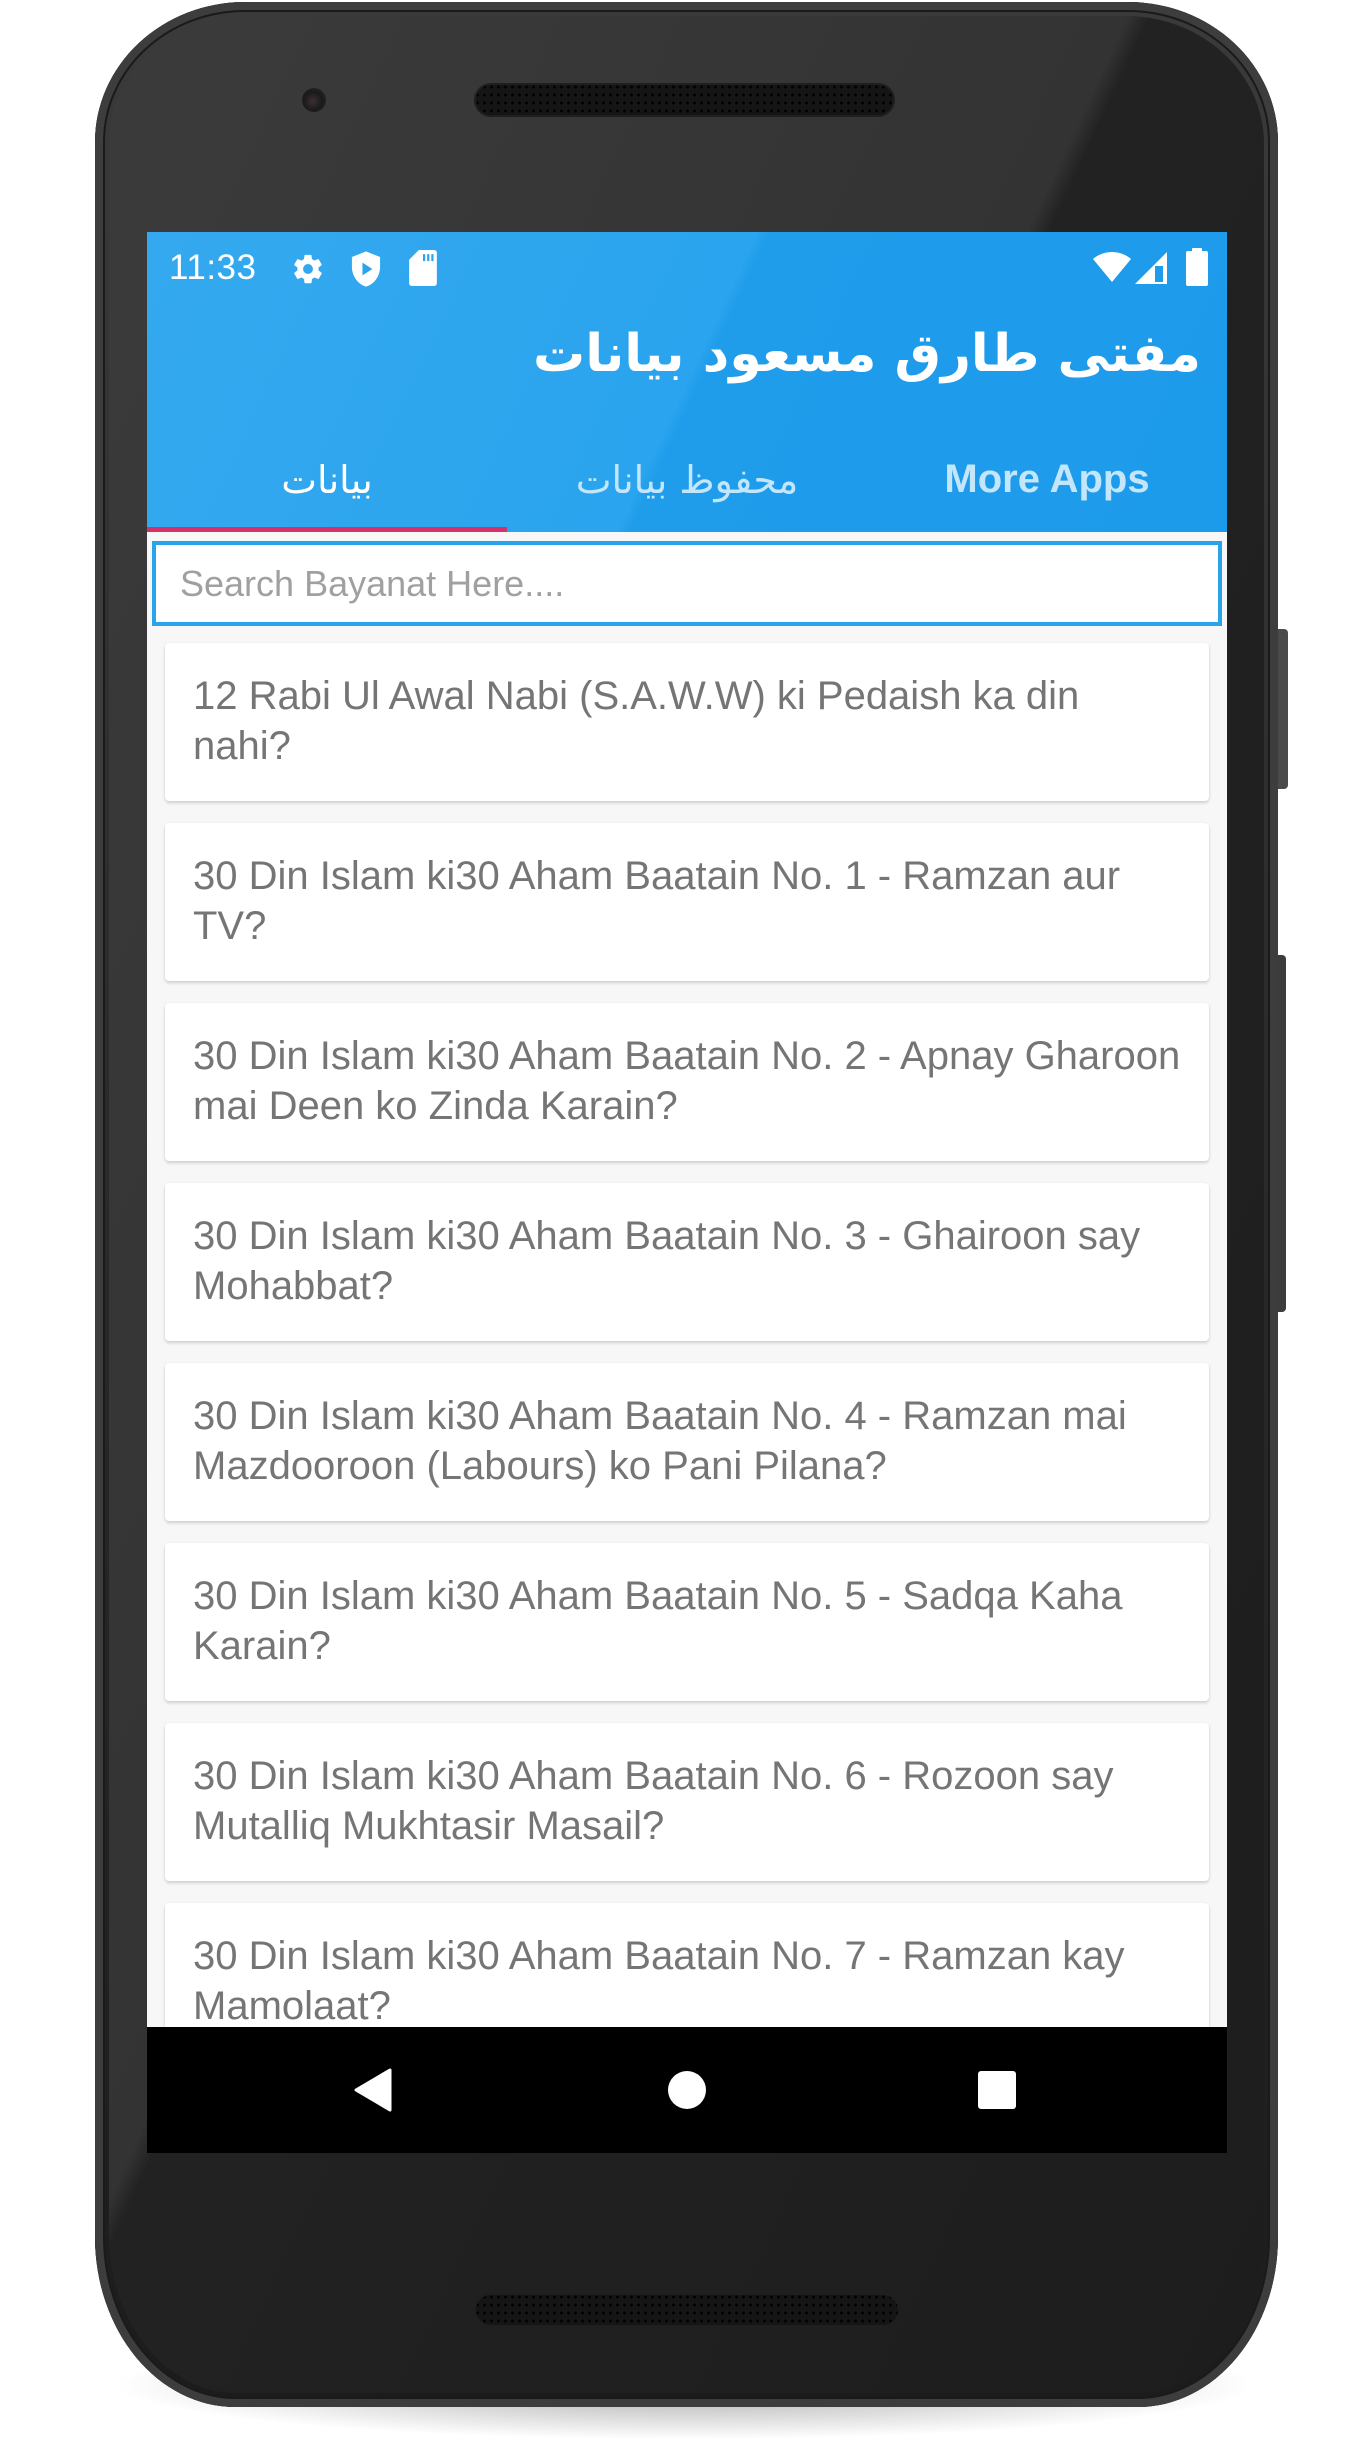 This screenshot has width=1370, height=2446. What do you see at coordinates (314, 100) in the screenshot?
I see `front-camera-icon` at bounding box center [314, 100].